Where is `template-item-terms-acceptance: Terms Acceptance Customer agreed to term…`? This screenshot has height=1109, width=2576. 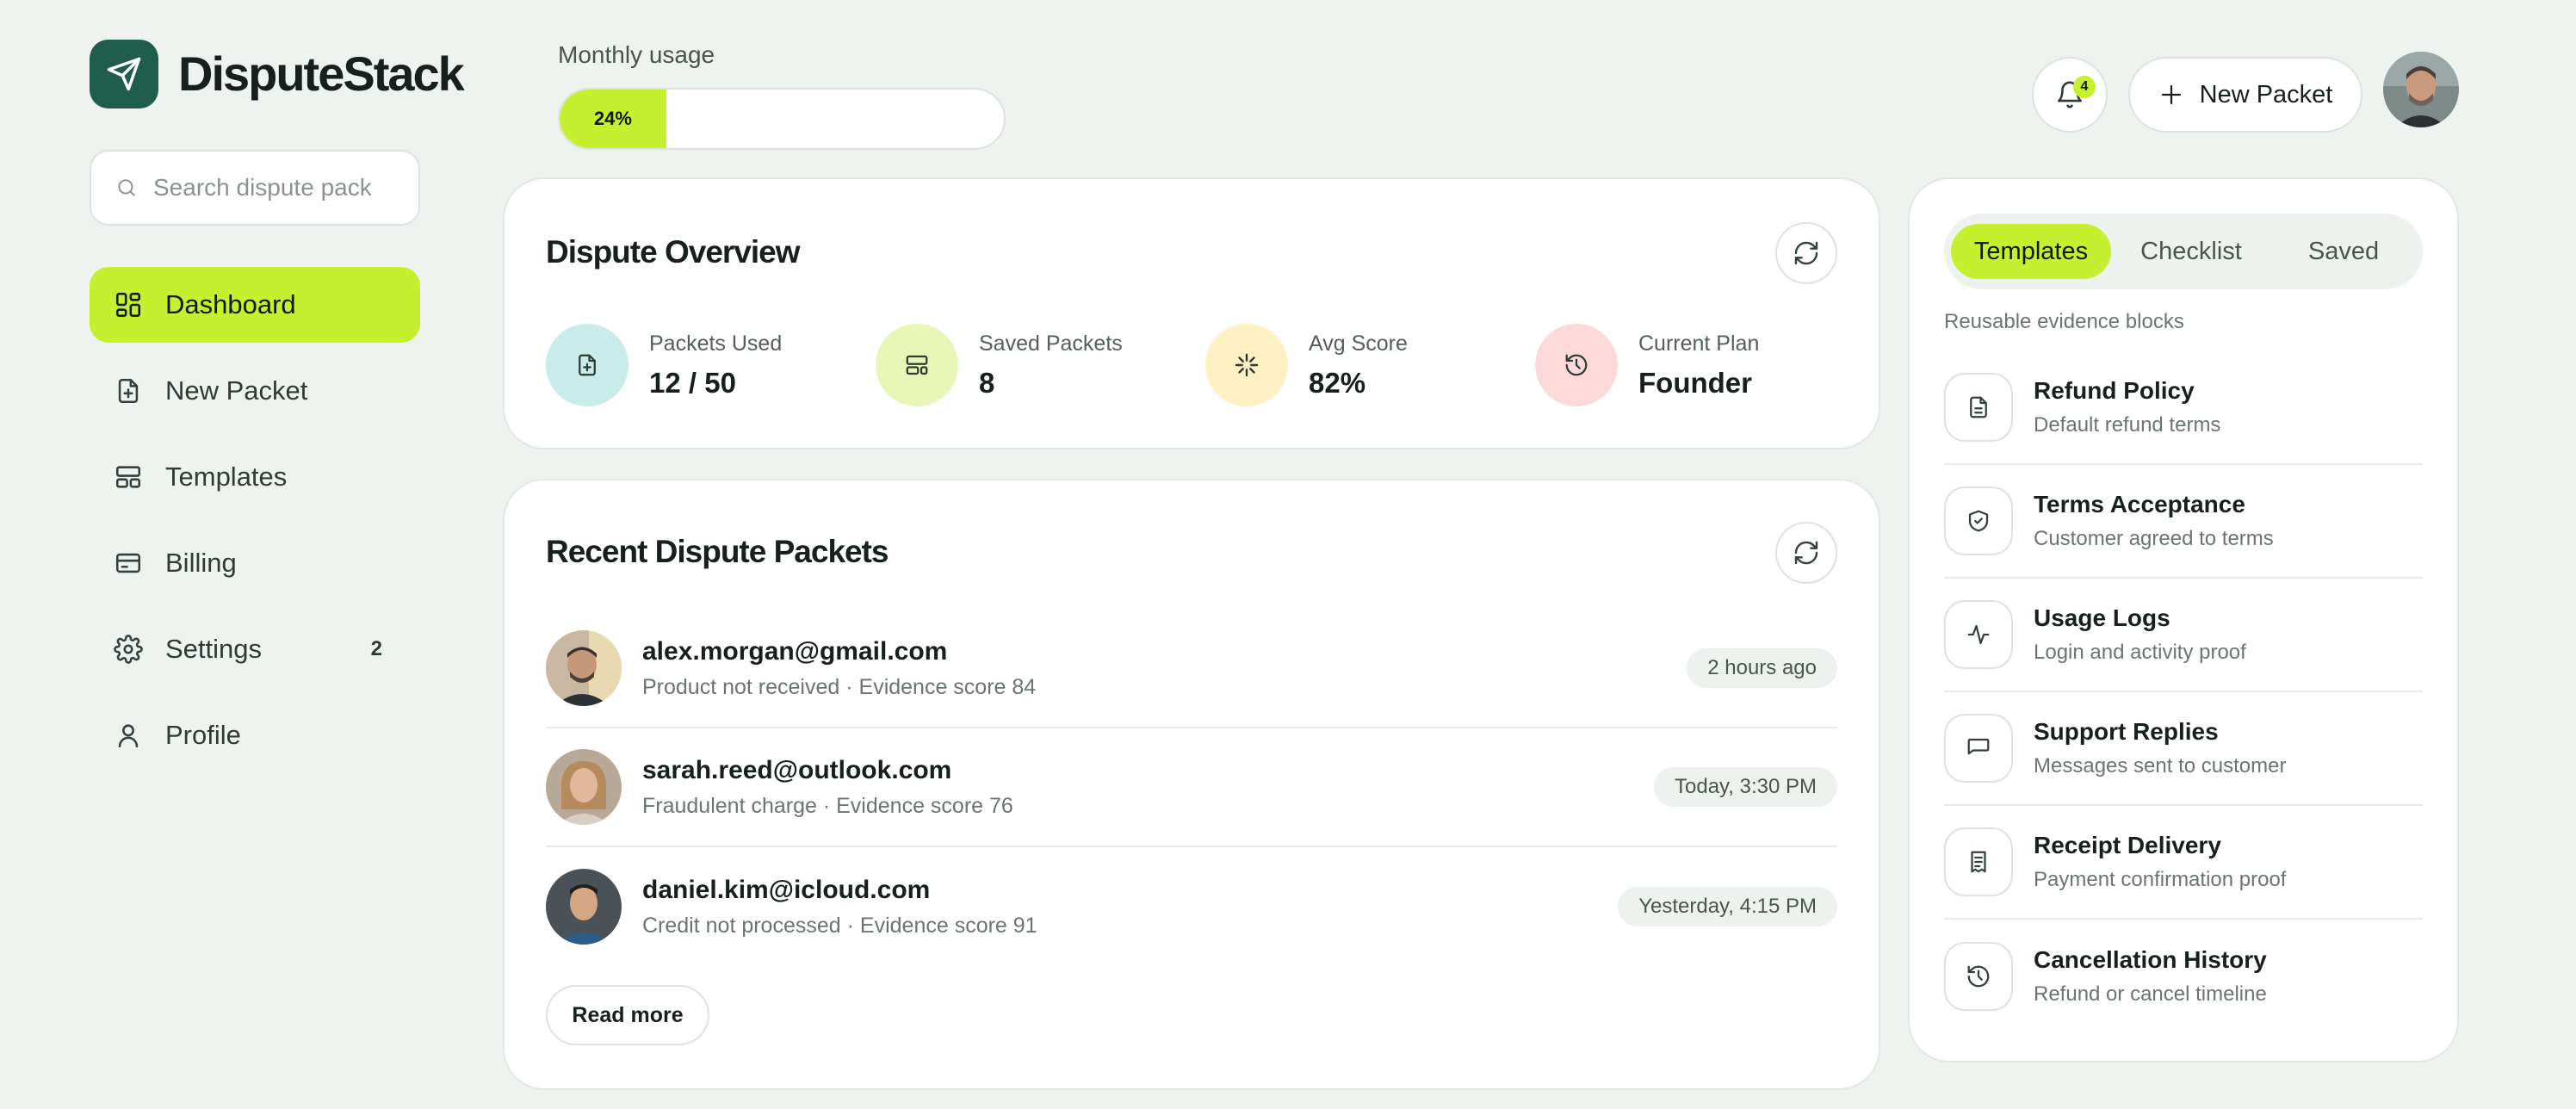 template-item-terms-acceptance: Terms Acceptance Customer agreed to term… is located at coordinates (2183, 522).